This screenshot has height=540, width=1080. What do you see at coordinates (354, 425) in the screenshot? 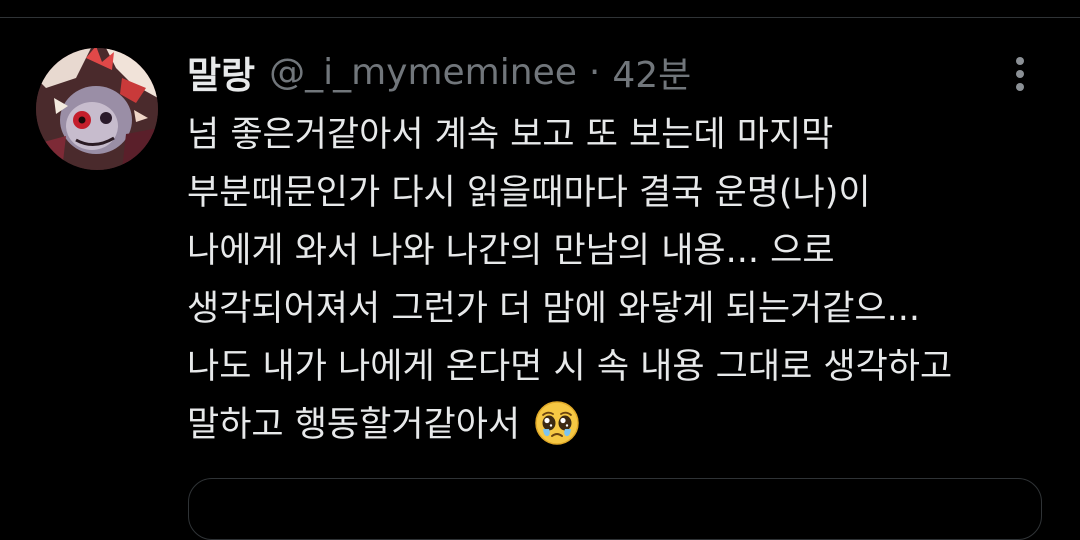
I see `tweet-text-line: 말하고 행동할거같아서` at bounding box center [354, 425].